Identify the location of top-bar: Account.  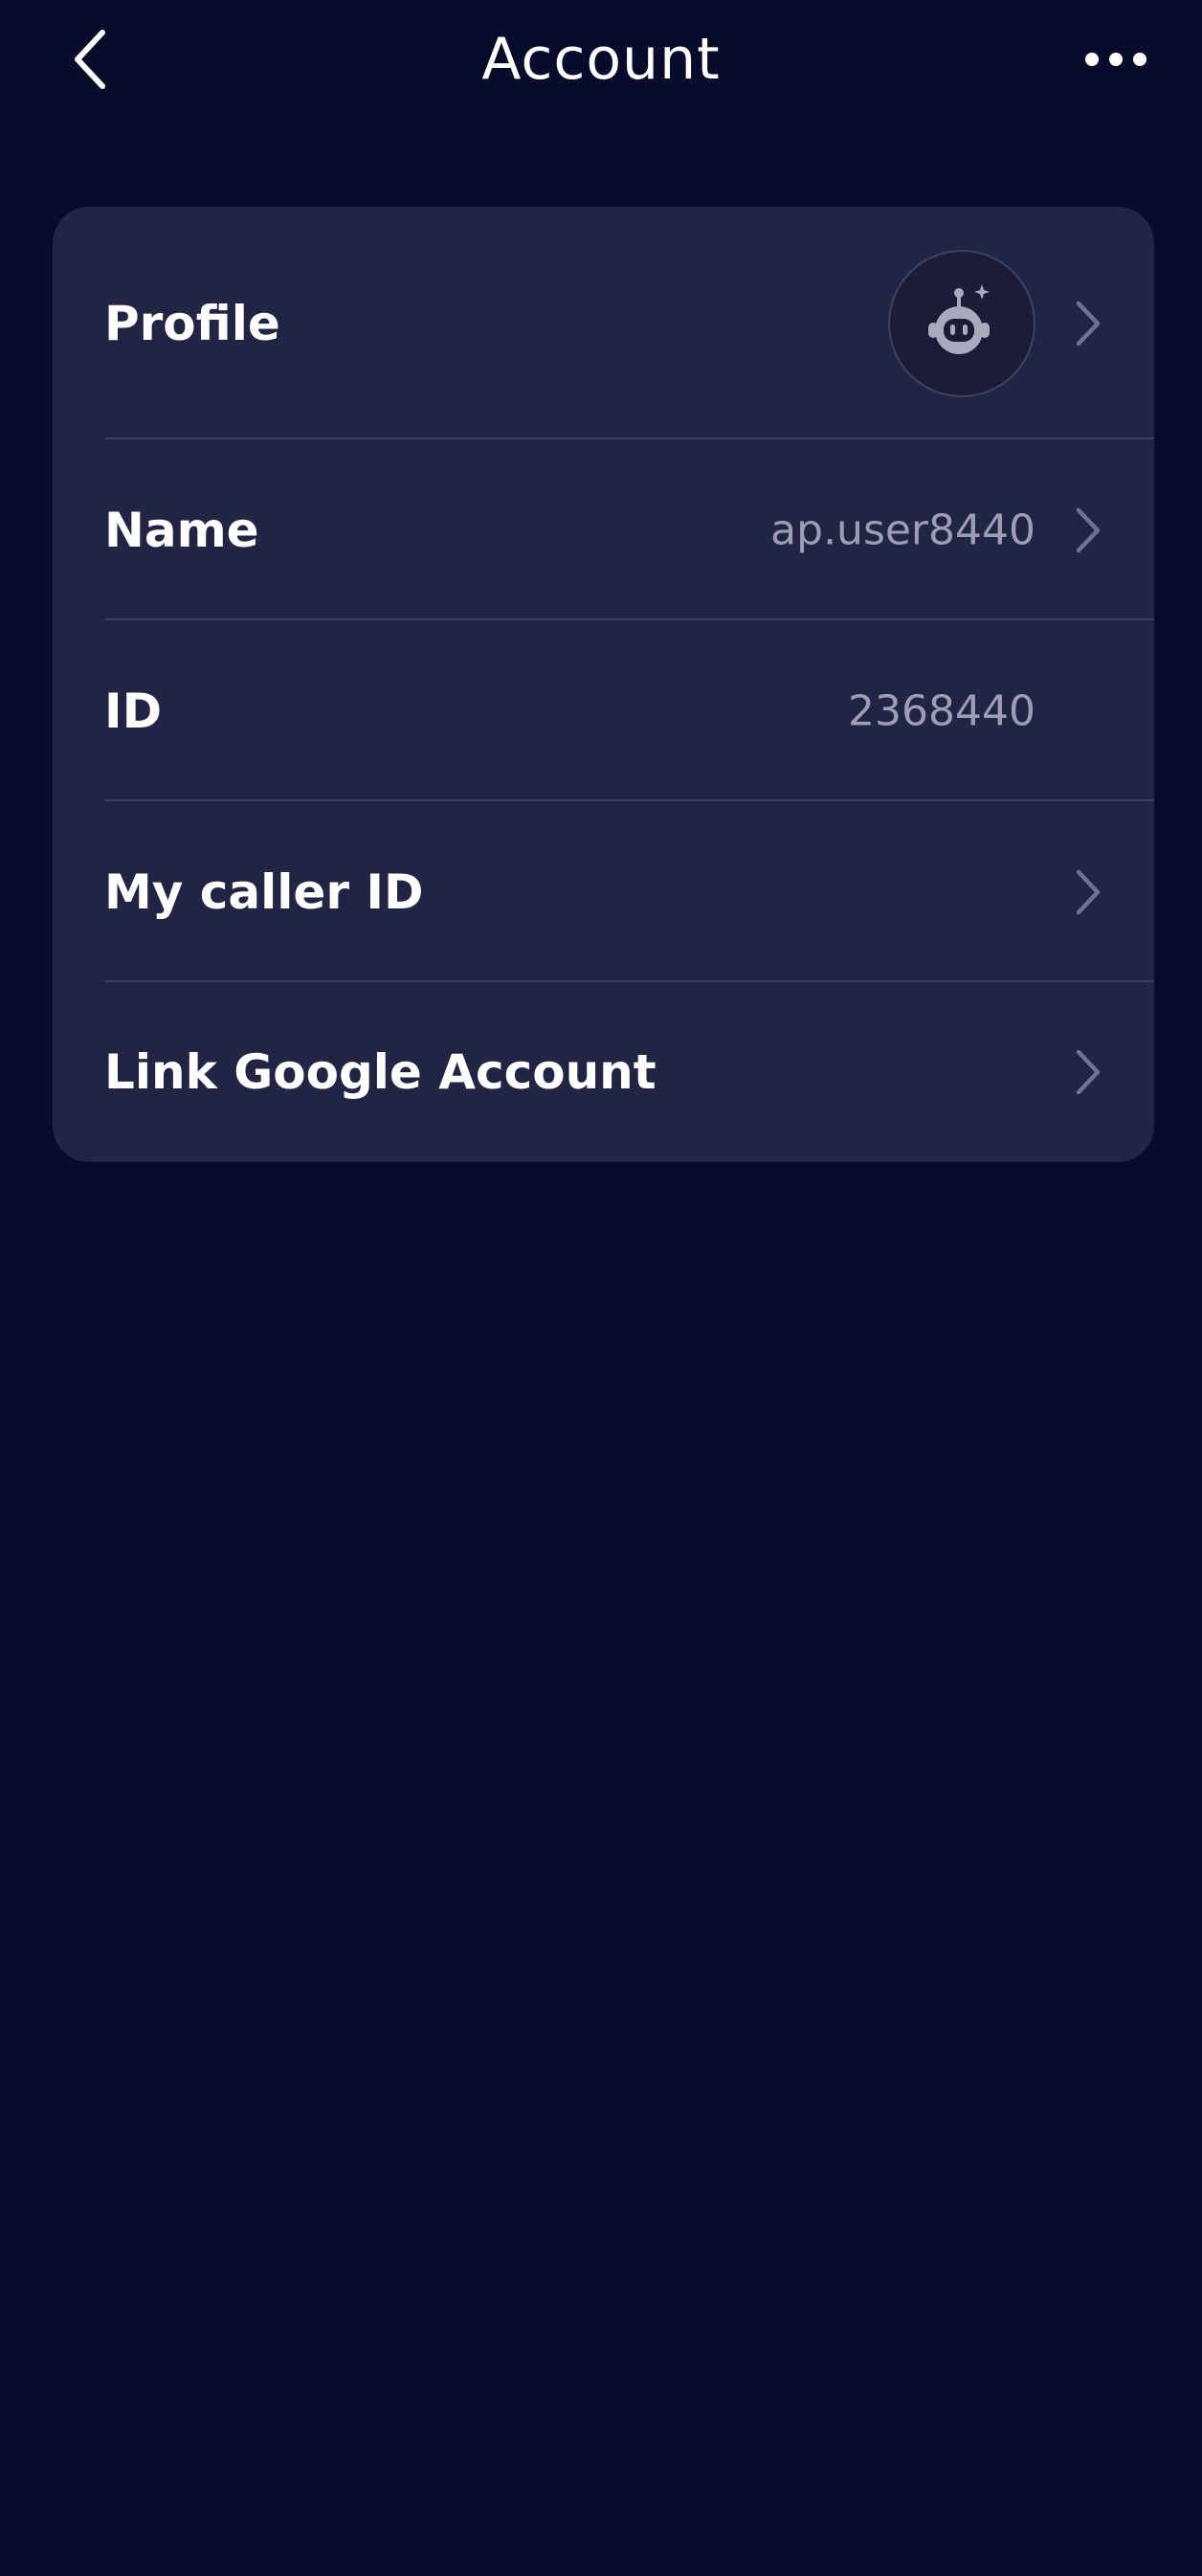
(601, 62).